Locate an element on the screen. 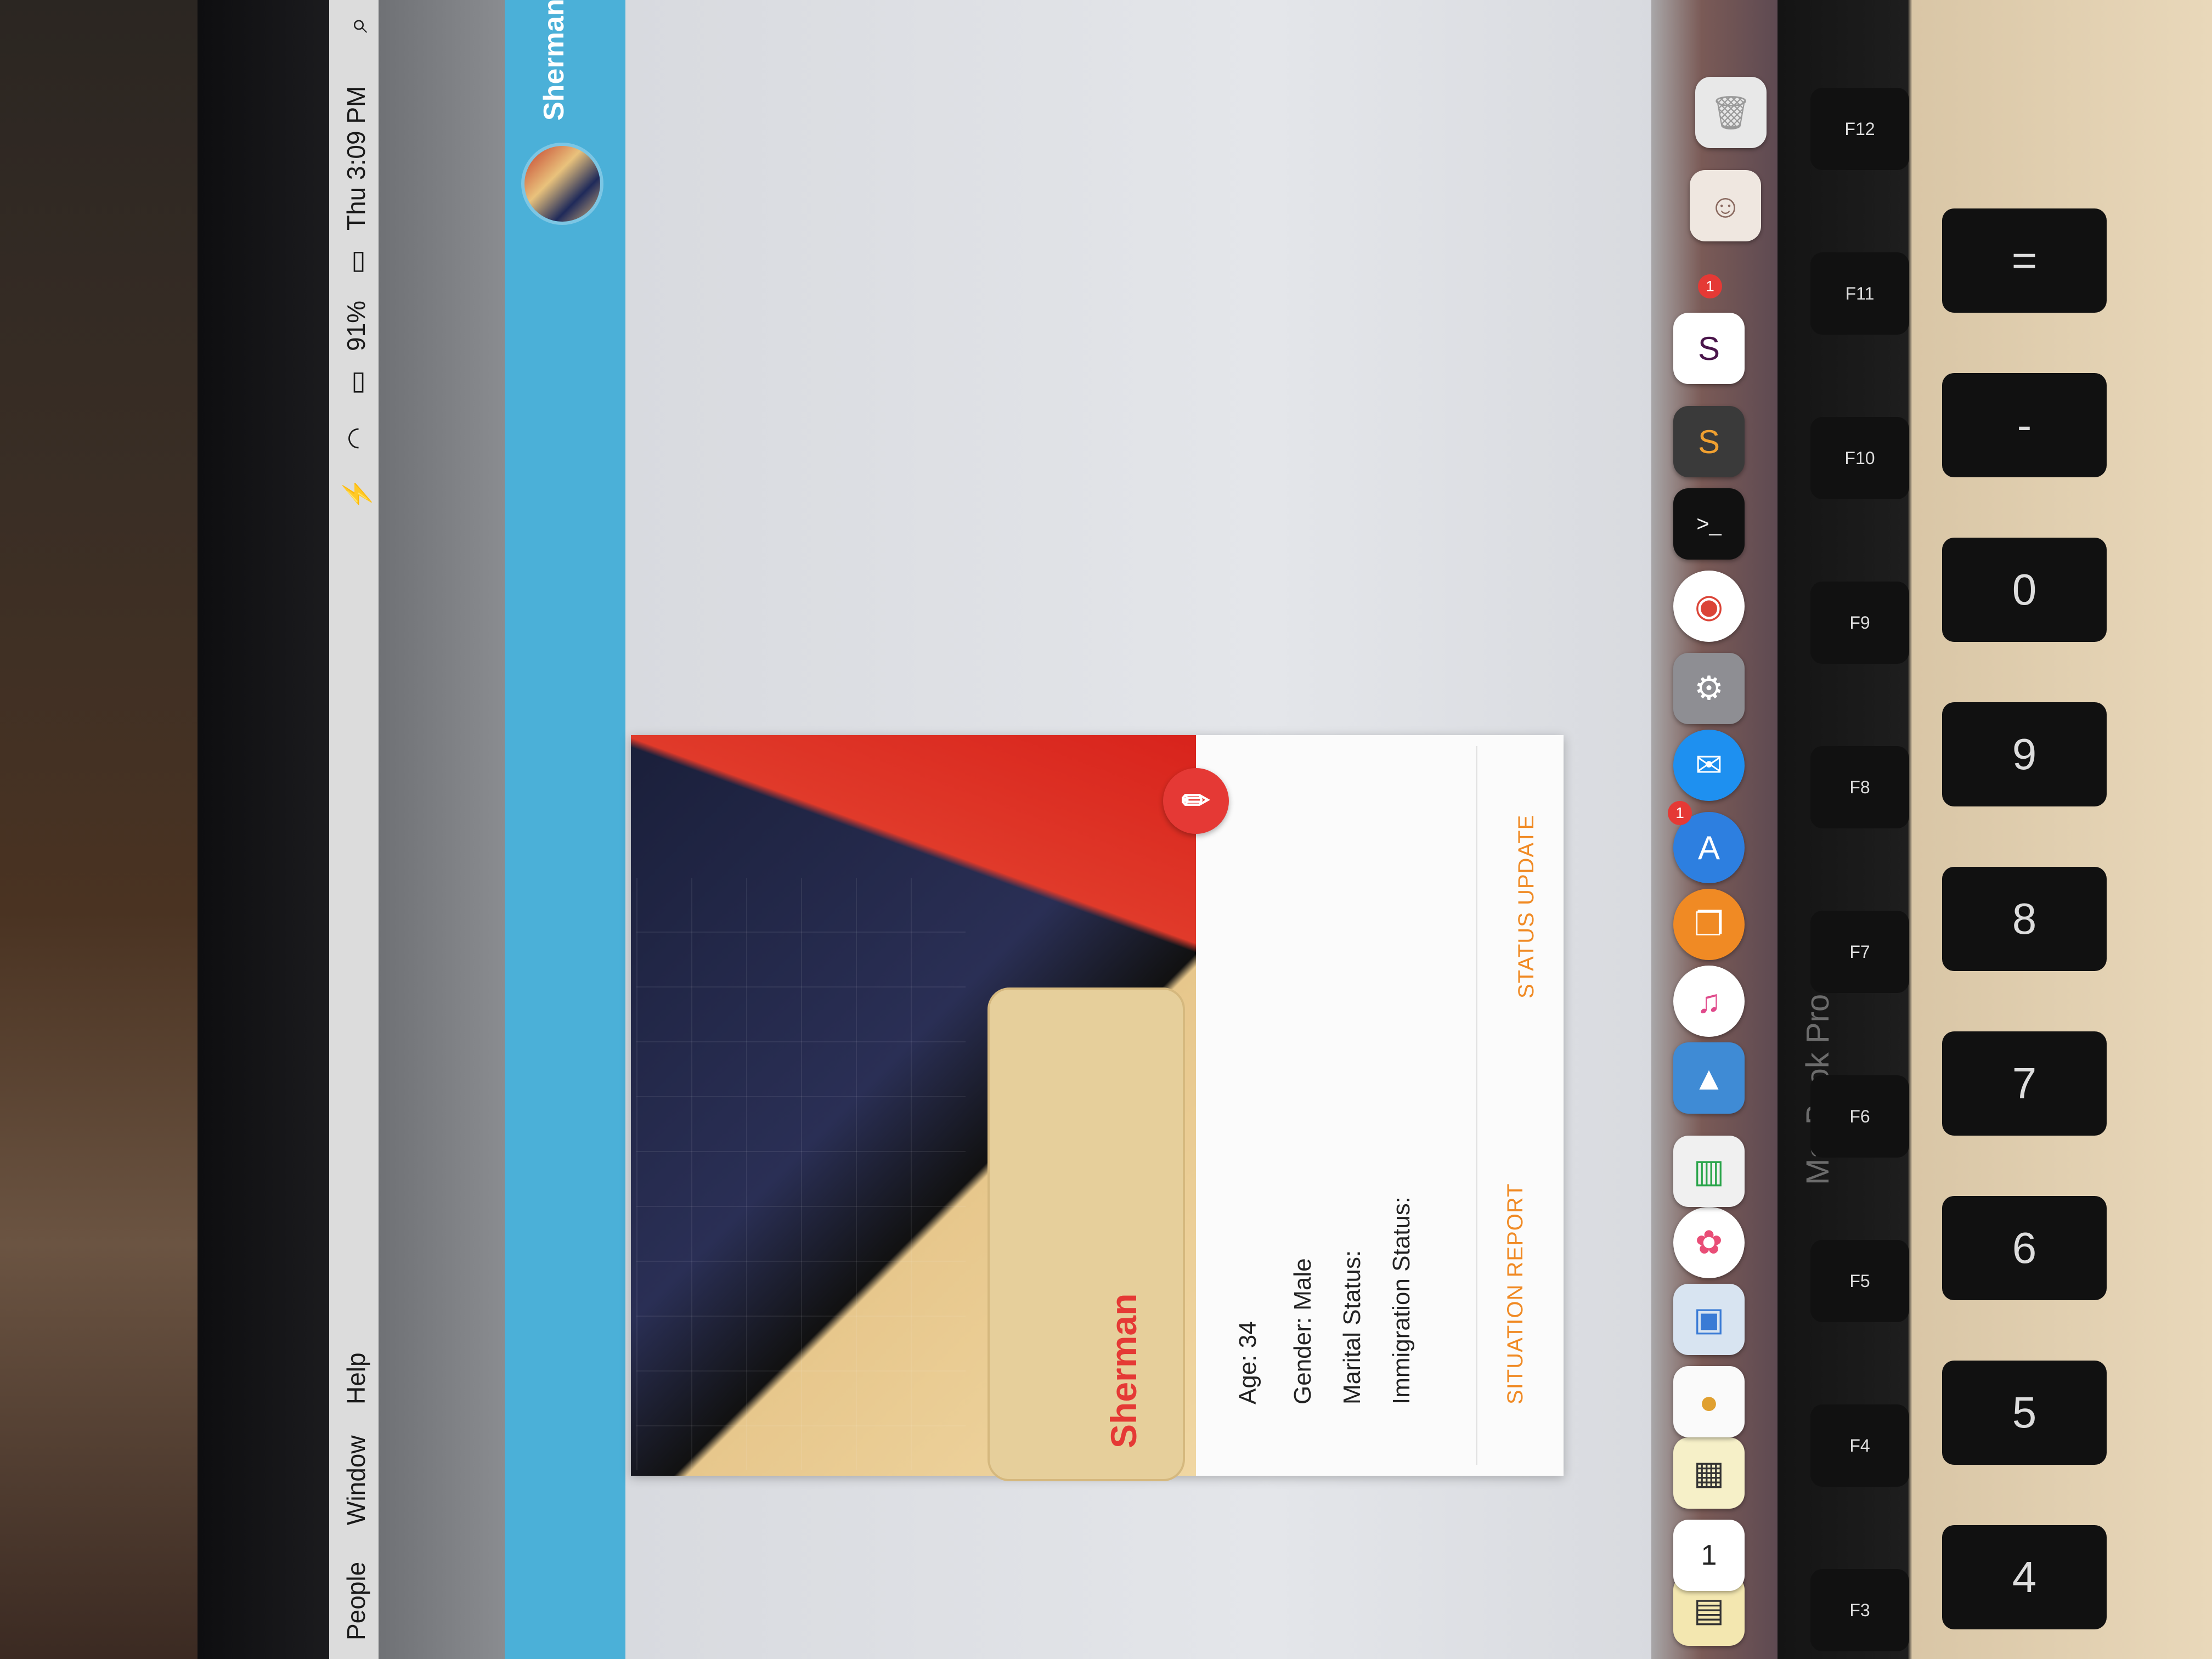 This screenshot has height=1659, width=2212. situation-report-button: SITUATION REPORT is located at coordinates (1516, 1293).